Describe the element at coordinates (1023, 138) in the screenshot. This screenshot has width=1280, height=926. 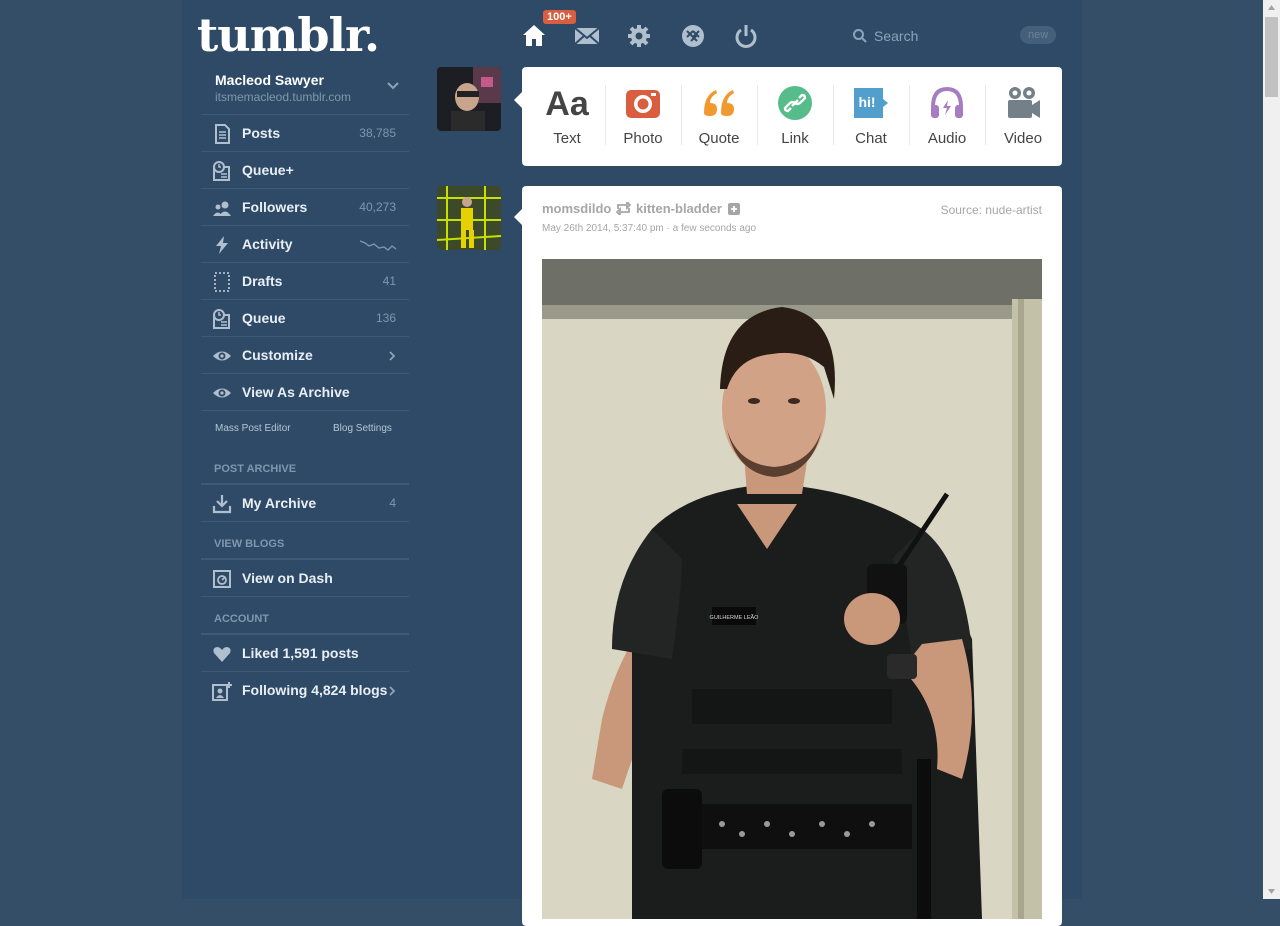
I see `post-type-label: Video` at that location.